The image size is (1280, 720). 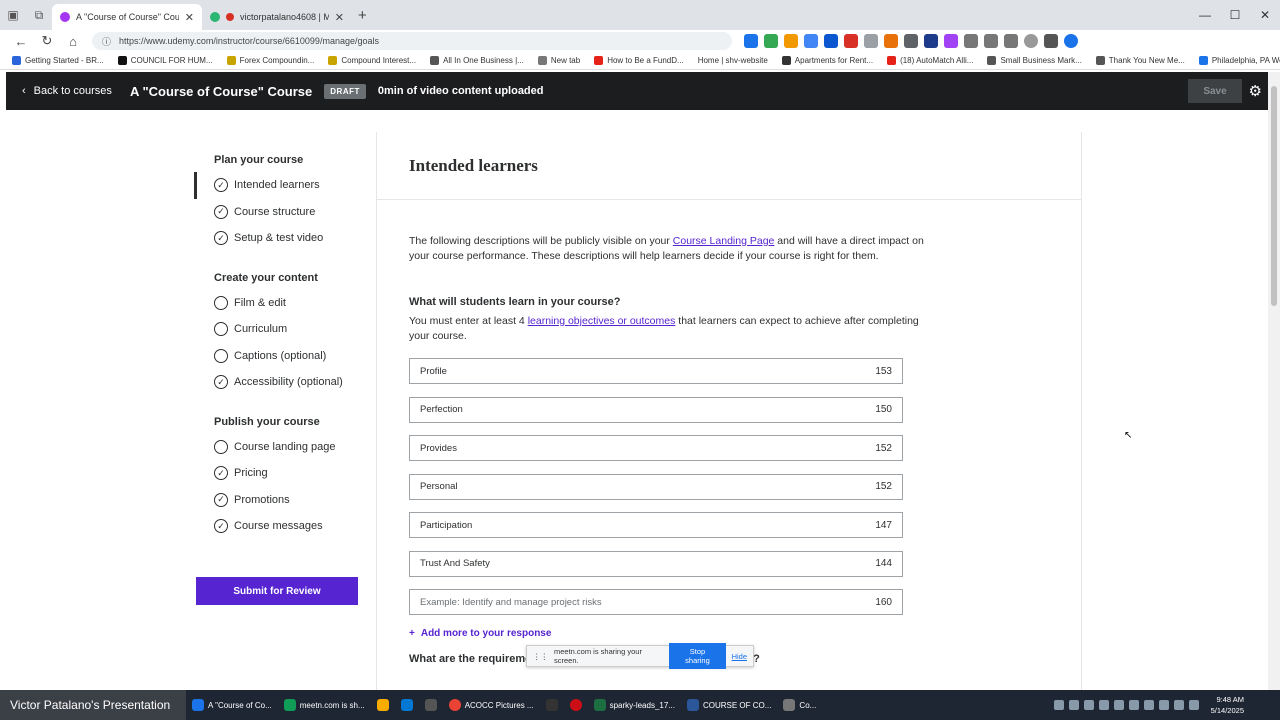 What do you see at coordinates (558, 60) in the screenshot?
I see `bookmark-item: New tab` at bounding box center [558, 60].